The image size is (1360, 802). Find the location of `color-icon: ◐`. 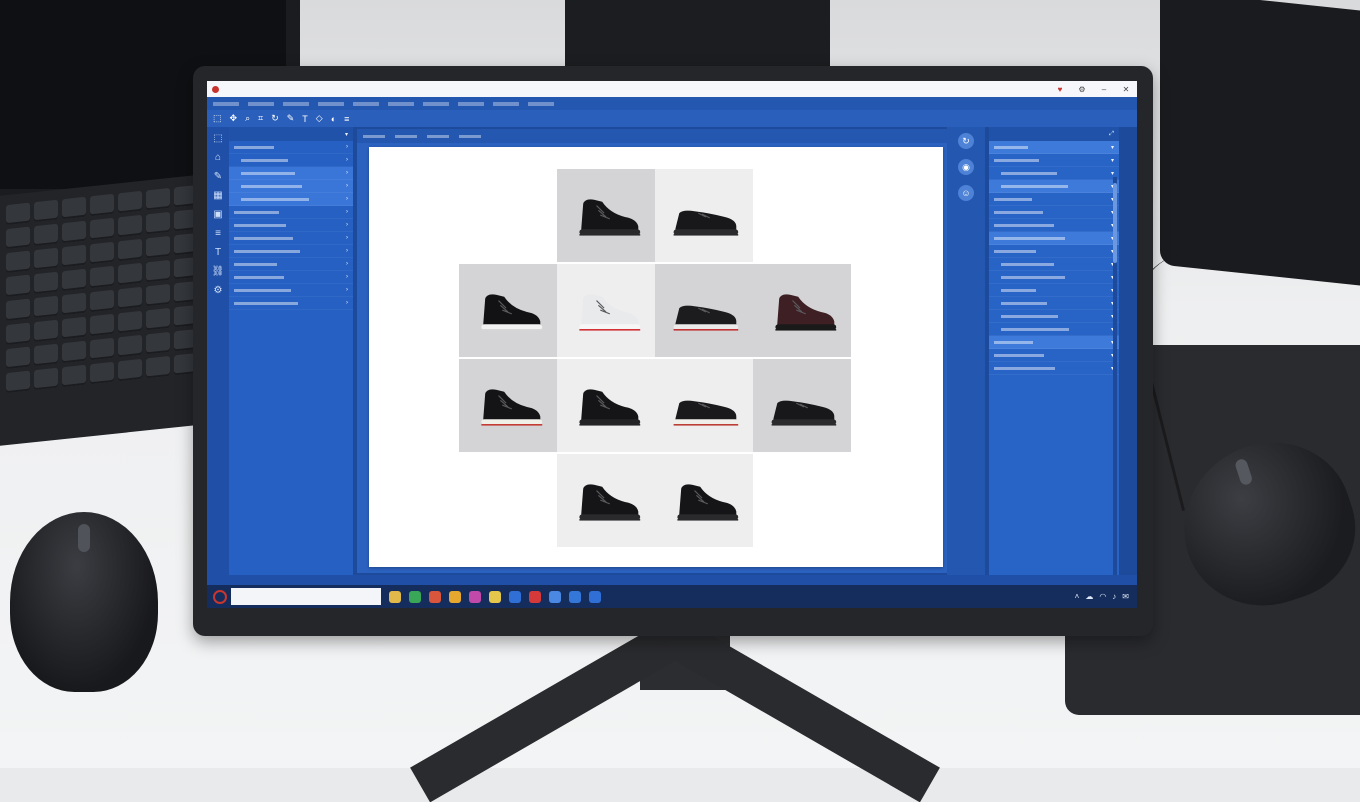

color-icon: ◐ is located at coordinates (333, 119).